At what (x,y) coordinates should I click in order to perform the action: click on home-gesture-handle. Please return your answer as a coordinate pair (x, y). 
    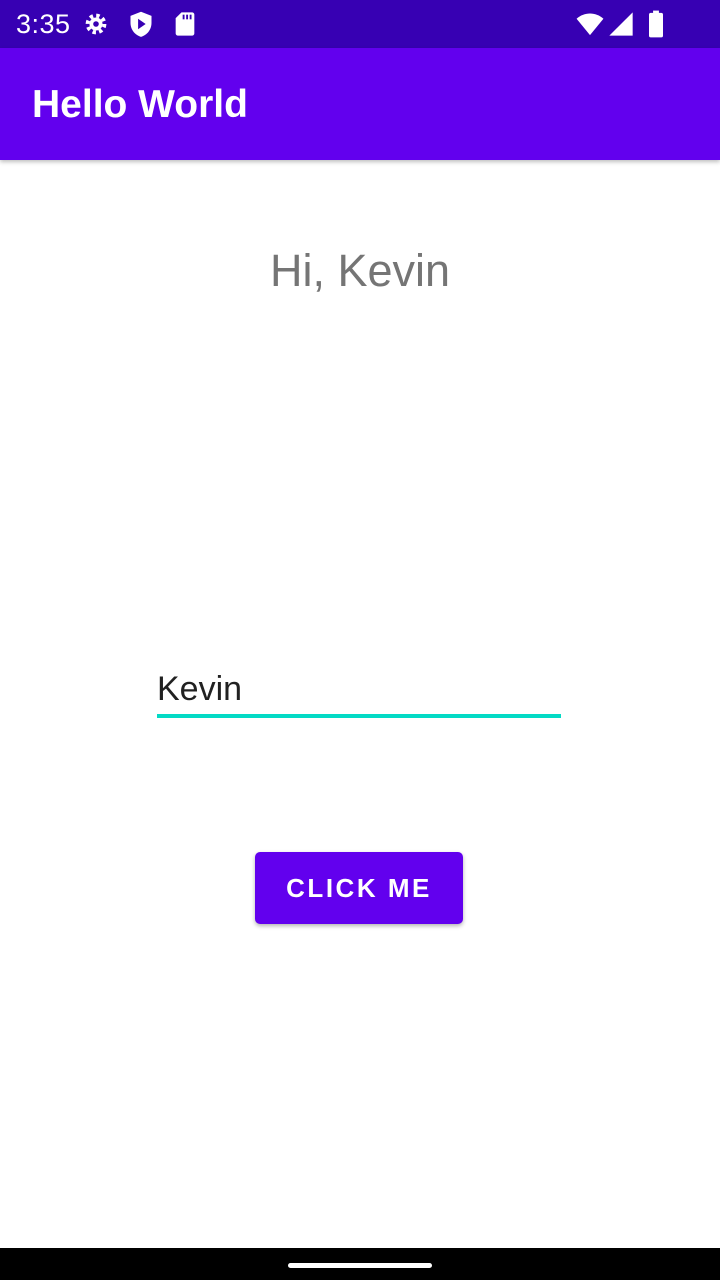
    Looking at the image, I should click on (360, 1265).